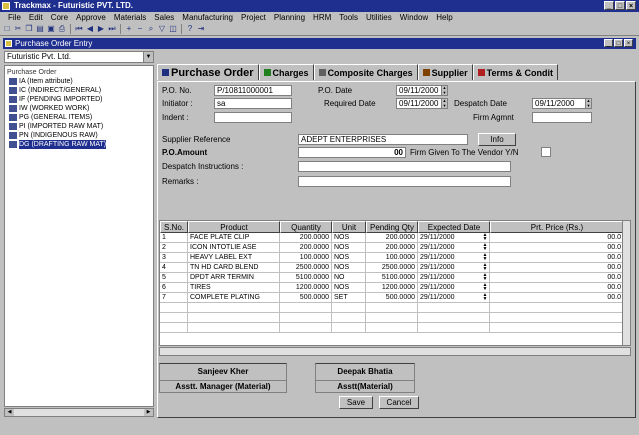 This screenshot has height=435, width=639. I want to click on maximize-icon: □, so click(620, 5).